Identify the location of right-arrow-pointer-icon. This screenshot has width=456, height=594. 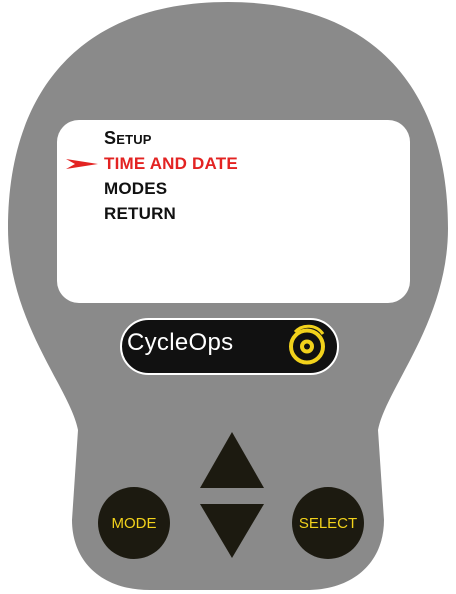
(82, 164).